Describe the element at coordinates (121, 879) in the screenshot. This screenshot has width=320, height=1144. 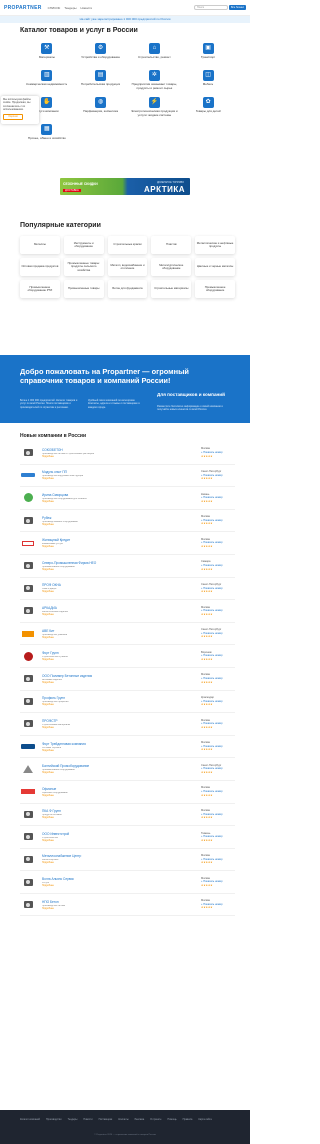
I see `company-name: Волга Альянс Сервис` at that location.